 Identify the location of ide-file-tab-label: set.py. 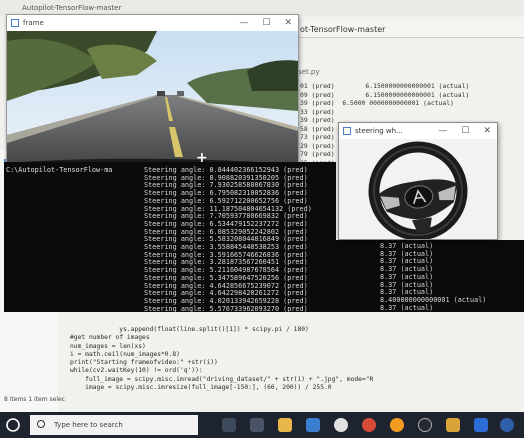
(309, 72).